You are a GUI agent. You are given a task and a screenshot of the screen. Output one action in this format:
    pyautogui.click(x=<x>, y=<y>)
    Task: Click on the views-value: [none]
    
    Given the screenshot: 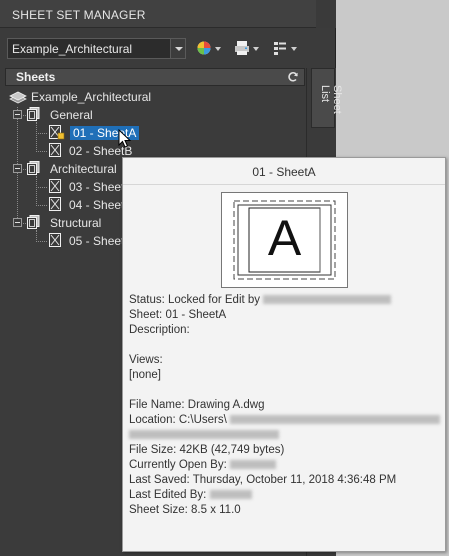 What is the action you would take?
    pyautogui.click(x=145, y=375)
    